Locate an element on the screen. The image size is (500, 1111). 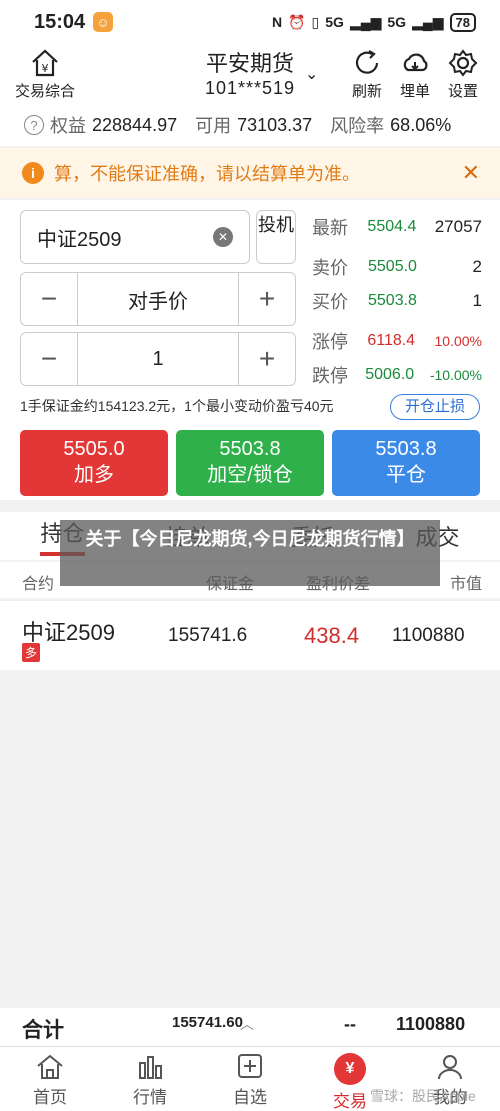
quantity-stepper: − 1 + is located at coordinates (158, 359).